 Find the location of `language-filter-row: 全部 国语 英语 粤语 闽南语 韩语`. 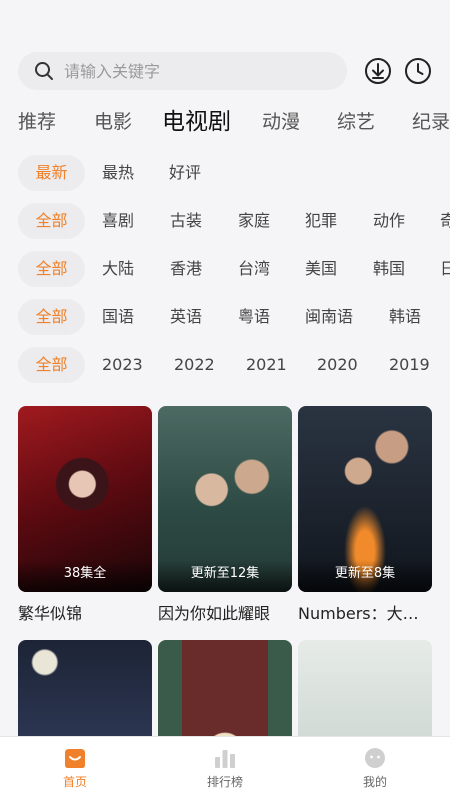

language-filter-row: 全部 国语 英语 粤语 闽南语 韩语 is located at coordinates (225, 317).